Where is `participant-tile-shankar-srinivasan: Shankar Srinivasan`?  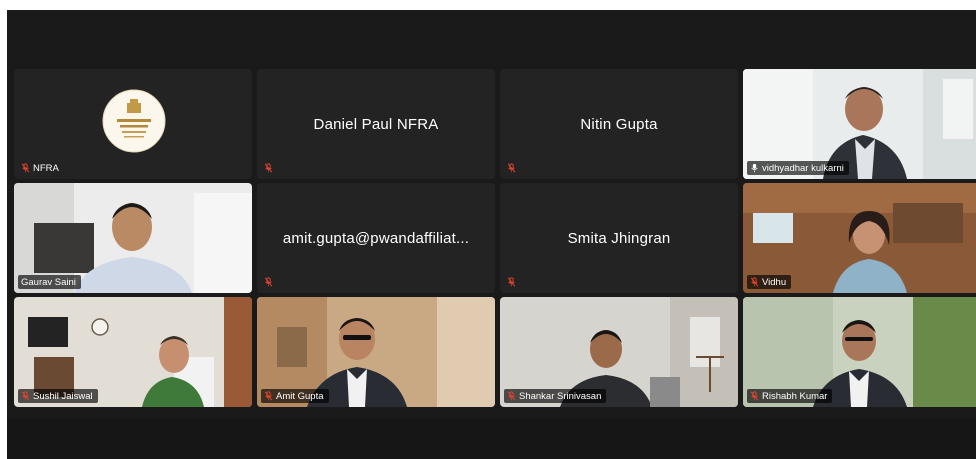
participant-tile-shankar-srinivasan: Shankar Srinivasan is located at coordinates (619, 352).